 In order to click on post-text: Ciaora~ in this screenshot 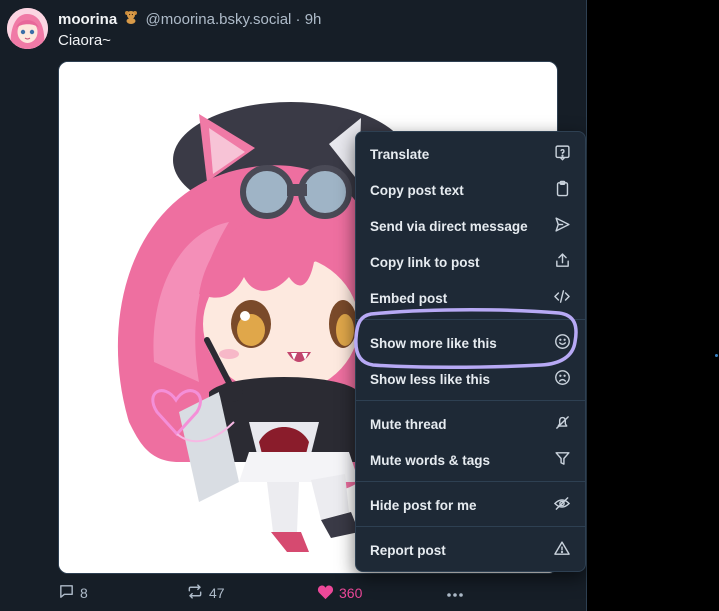, I will do `click(84, 40)`.